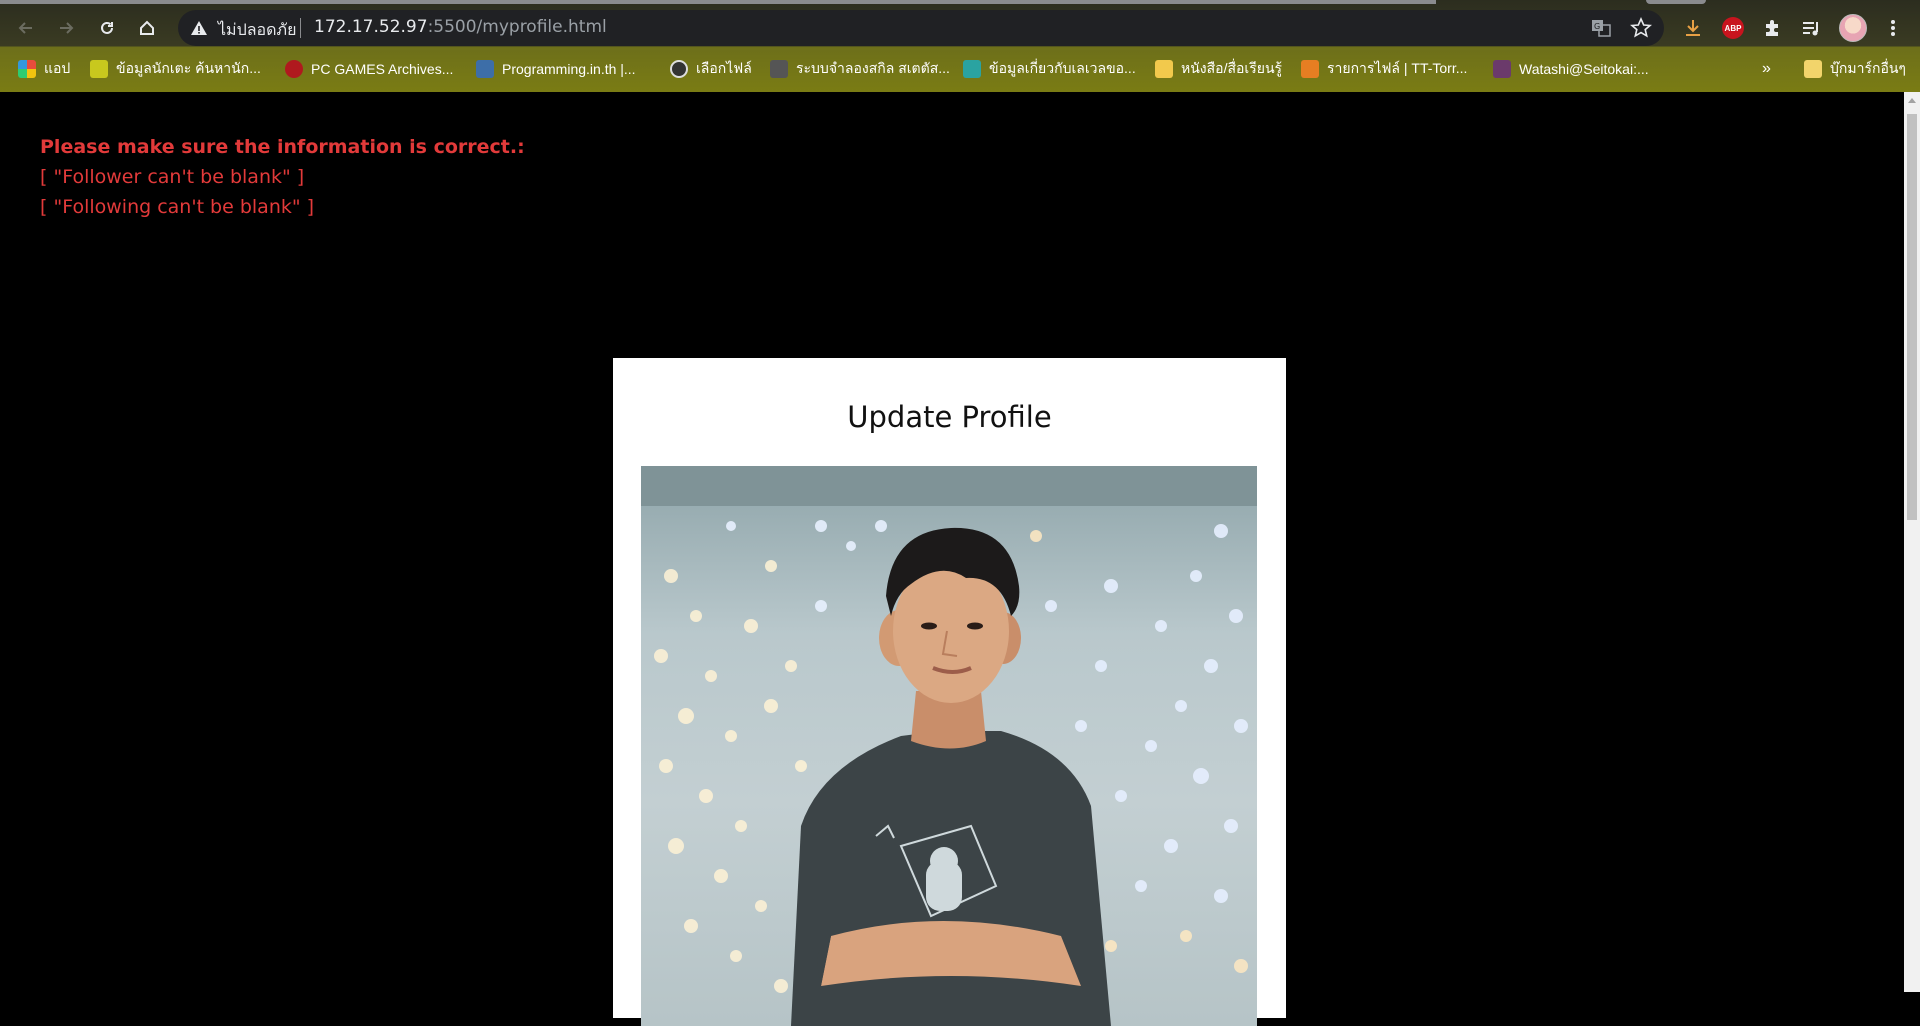 This screenshot has width=1920, height=1026. Describe the element at coordinates (1597, 26) in the screenshot. I see `svg-text: G` at that location.